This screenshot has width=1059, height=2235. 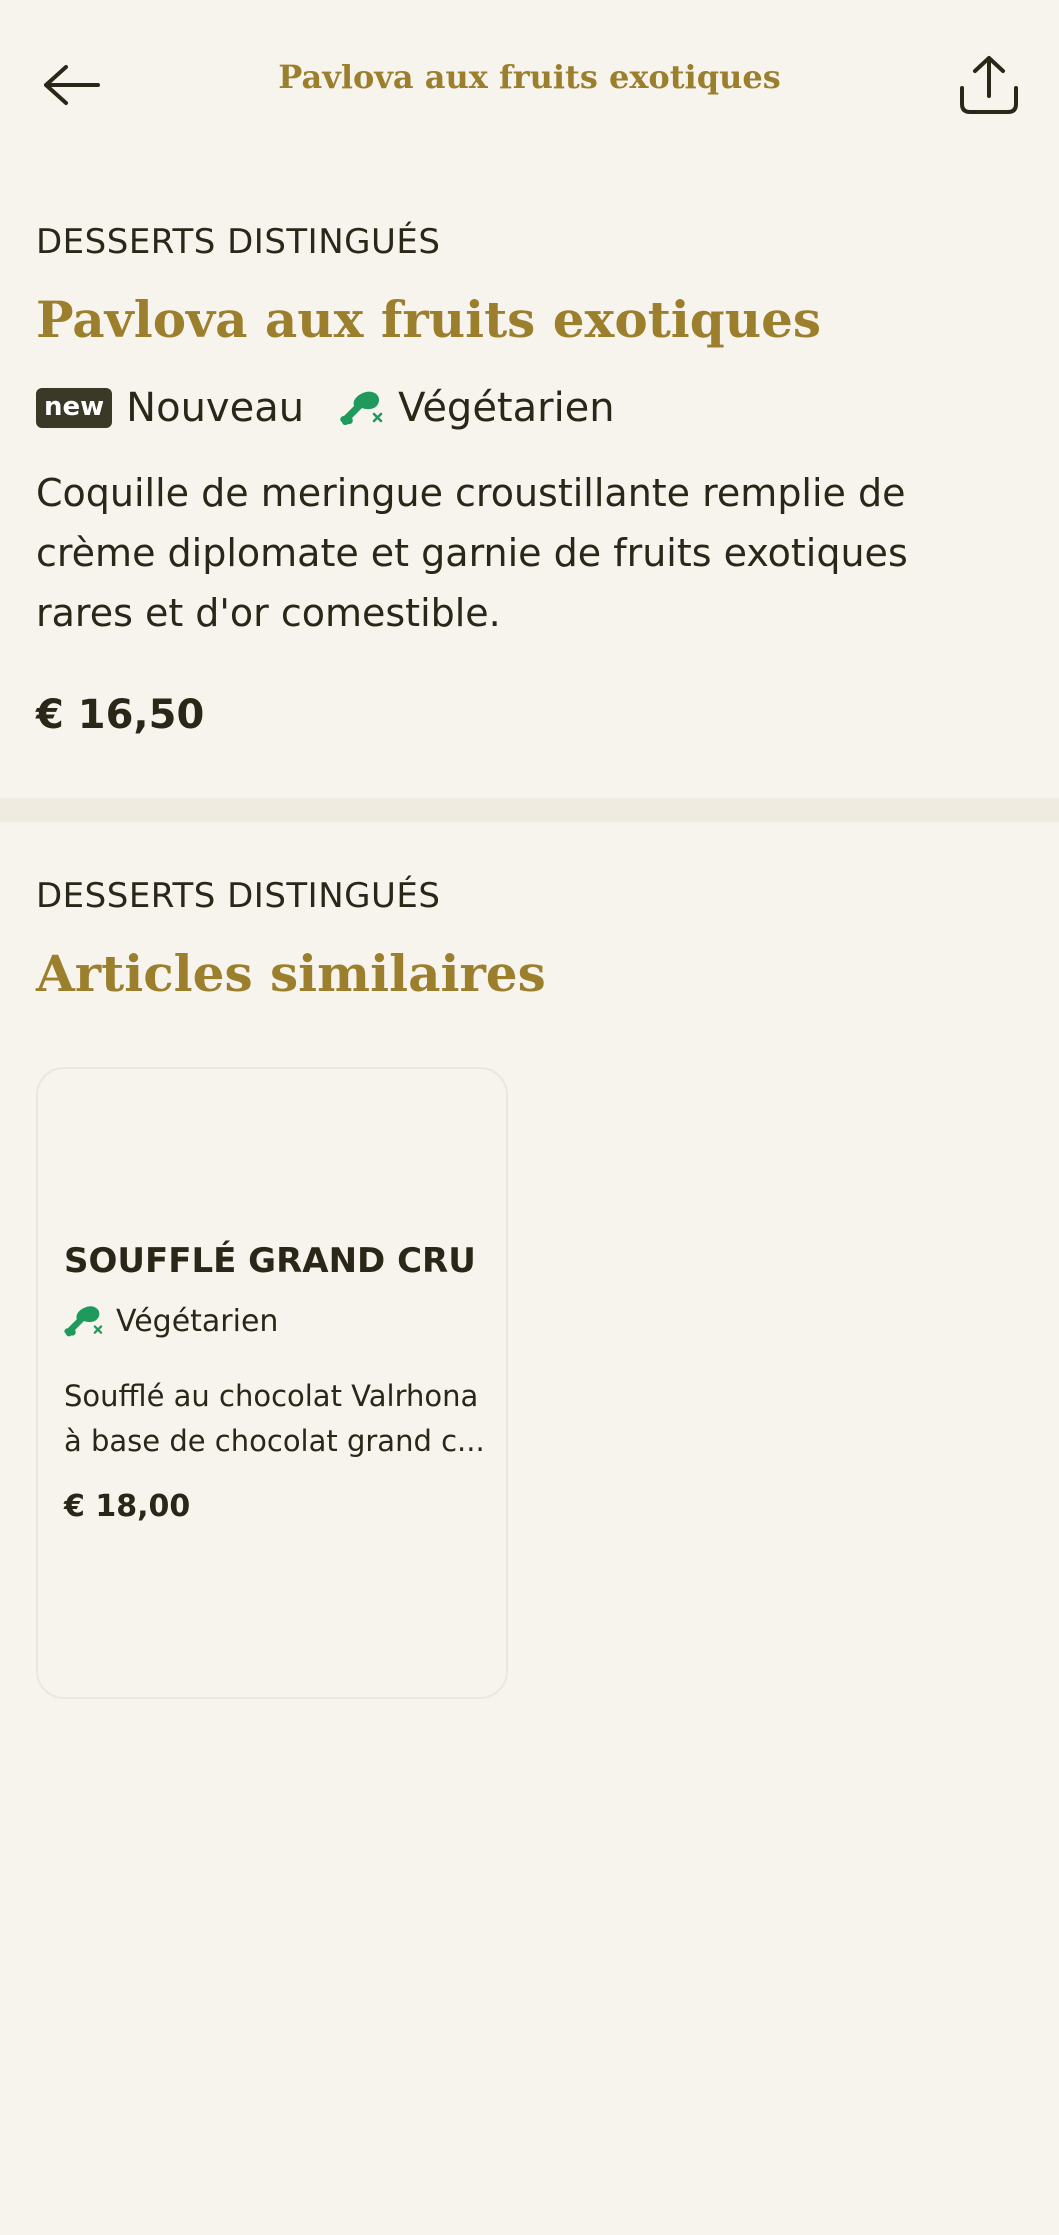 I want to click on similar-category: DESSERTS DISTINGUÉS, so click(x=238, y=896).